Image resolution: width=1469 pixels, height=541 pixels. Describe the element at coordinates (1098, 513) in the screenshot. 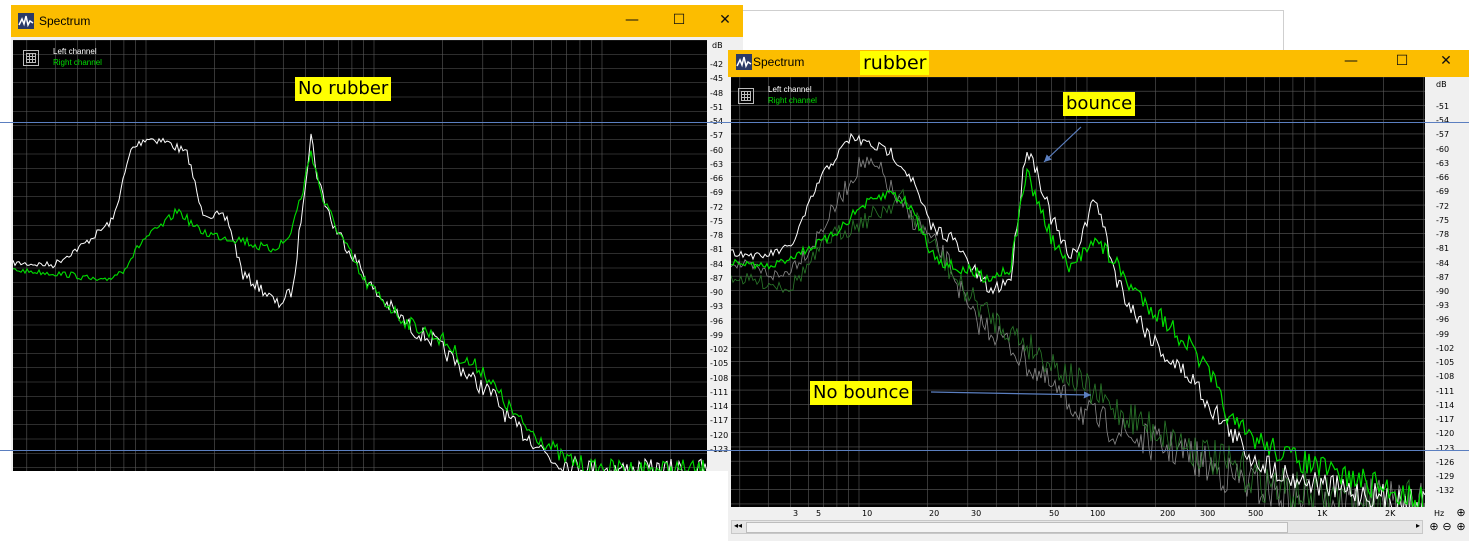

I see `freq-tick-label: 100` at that location.